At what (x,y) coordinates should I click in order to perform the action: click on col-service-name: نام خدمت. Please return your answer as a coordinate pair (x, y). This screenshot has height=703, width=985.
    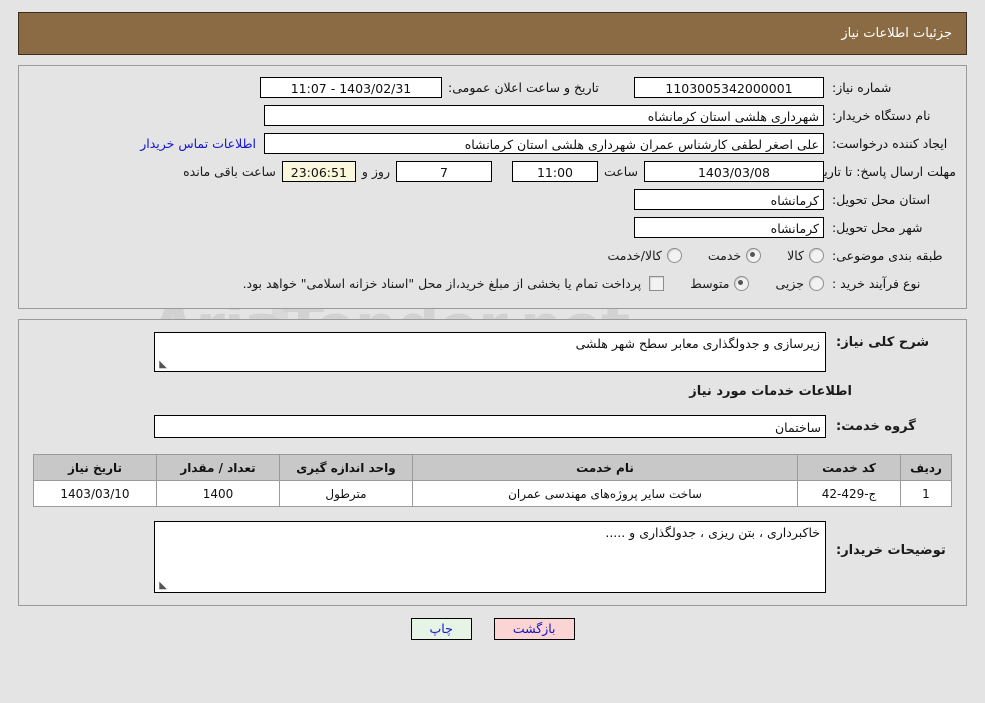
    Looking at the image, I should click on (605, 467).